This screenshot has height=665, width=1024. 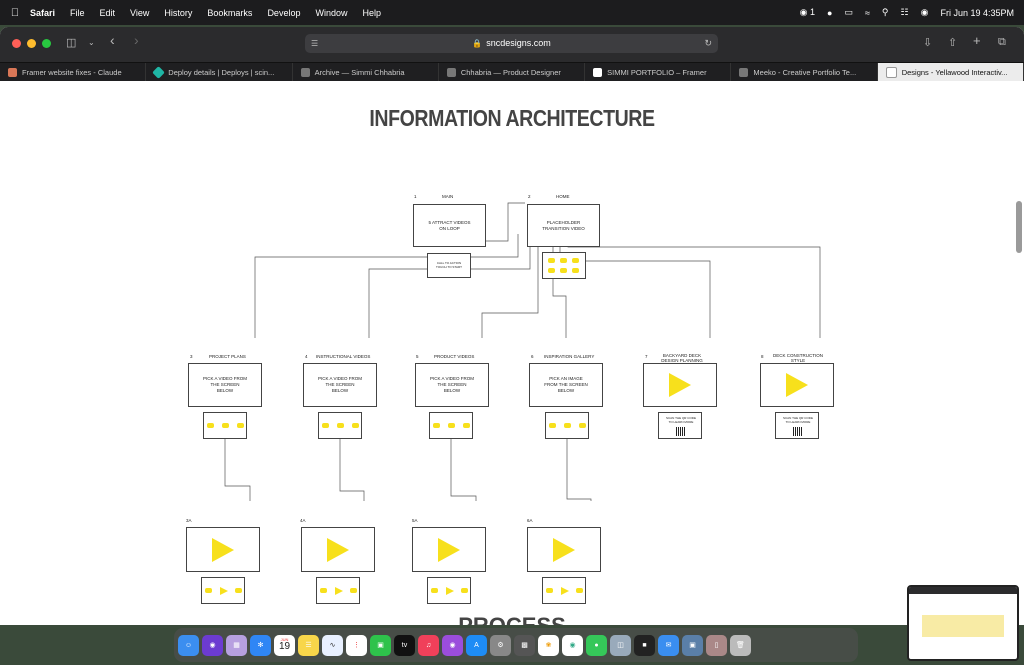 What do you see at coordinates (223, 590) in the screenshot?
I see `section-3a-controls` at bounding box center [223, 590].